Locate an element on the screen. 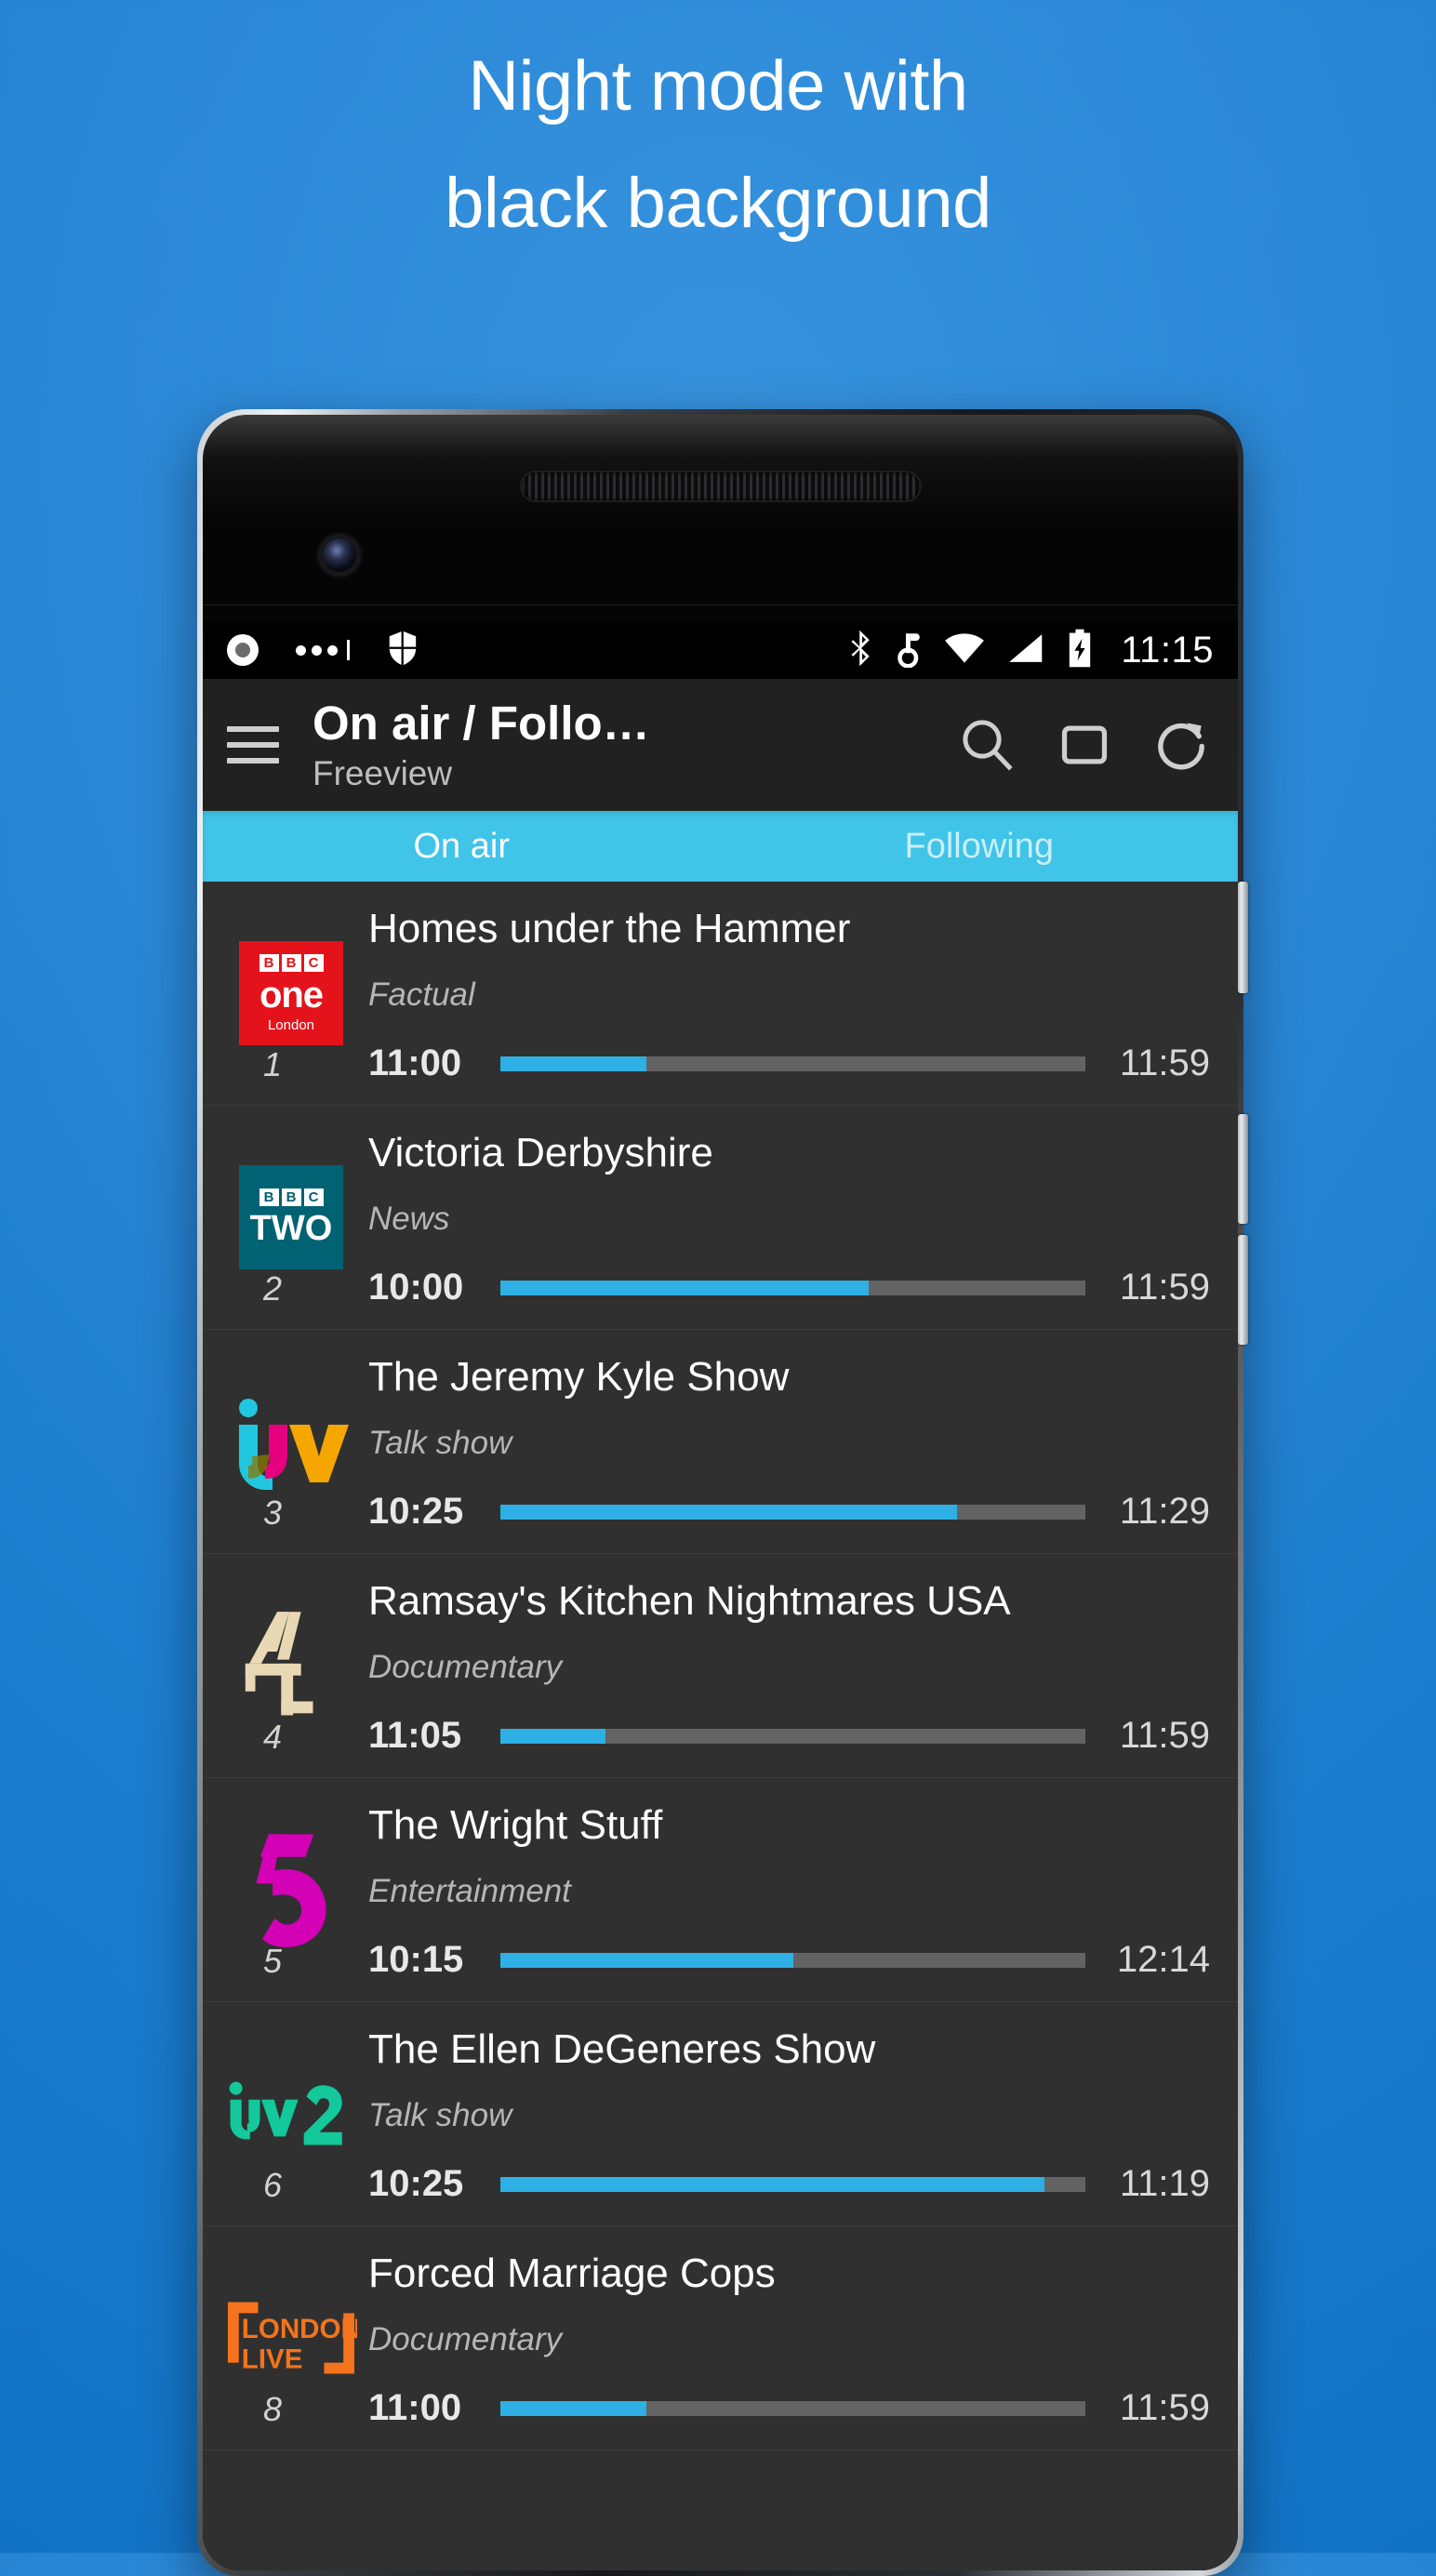  program-title: Ramsay's Kitchen Nightmares USA is located at coordinates (689, 1601).